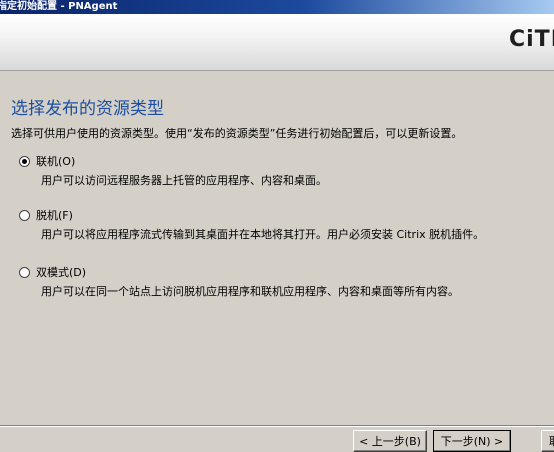  What do you see at coordinates (390, 441) in the screenshot?
I see `back-button: < 上一步(B)` at bounding box center [390, 441].